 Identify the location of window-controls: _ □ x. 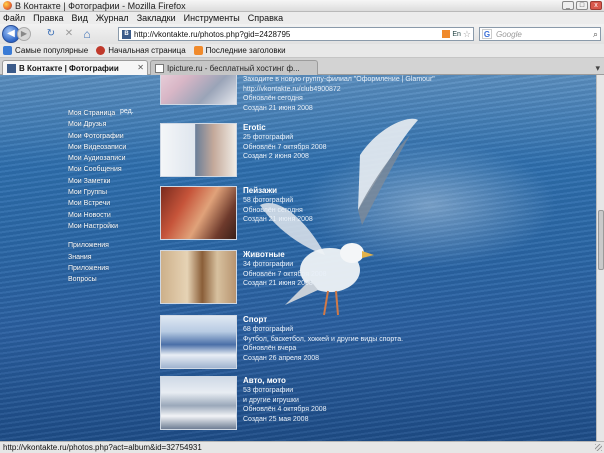
(582, 5).